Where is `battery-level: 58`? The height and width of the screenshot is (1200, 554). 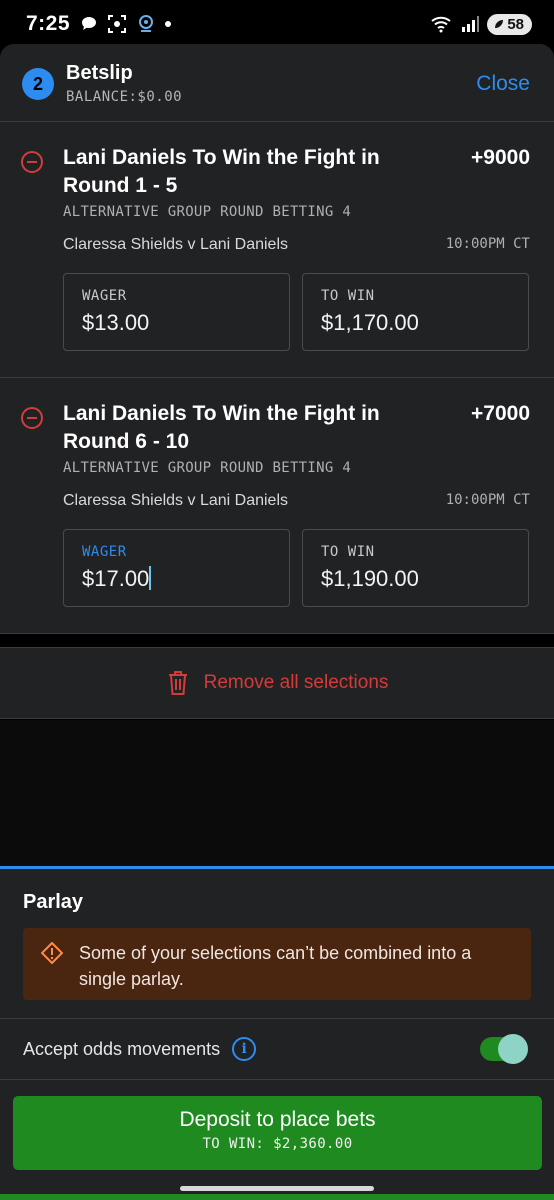 battery-level: 58 is located at coordinates (515, 24).